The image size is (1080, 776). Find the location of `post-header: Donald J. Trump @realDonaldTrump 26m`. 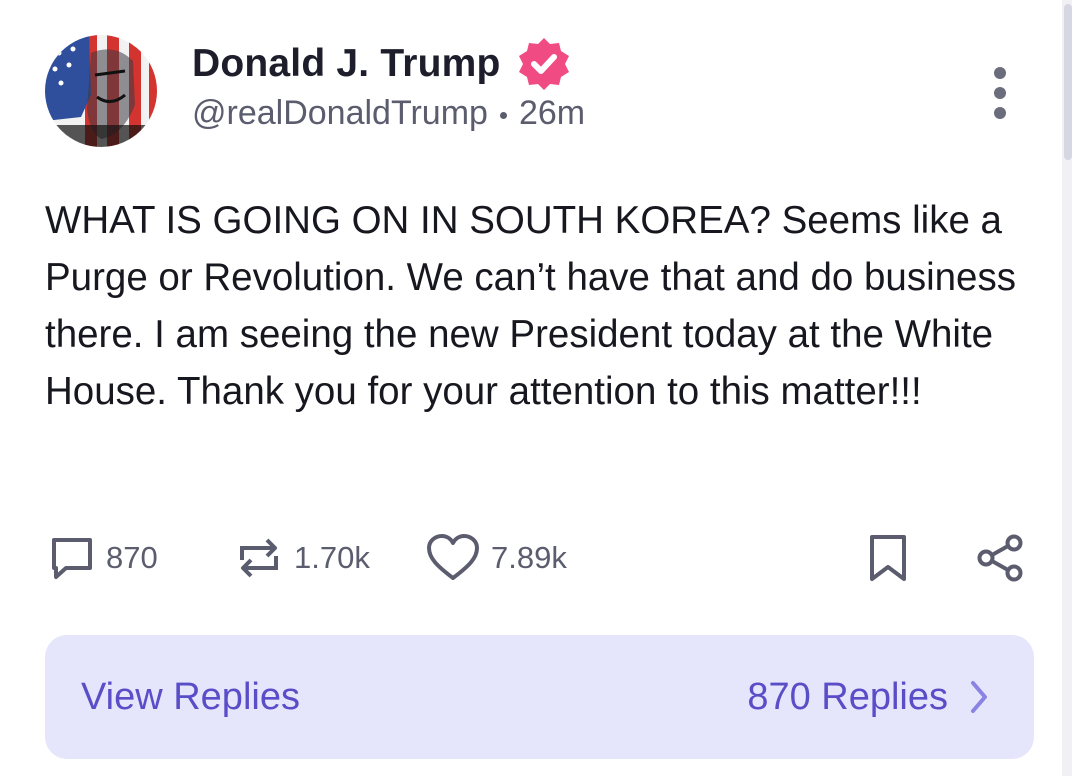

post-header: Donald J. Trump @realDonaldTrump 26m is located at coordinates (388, 85).